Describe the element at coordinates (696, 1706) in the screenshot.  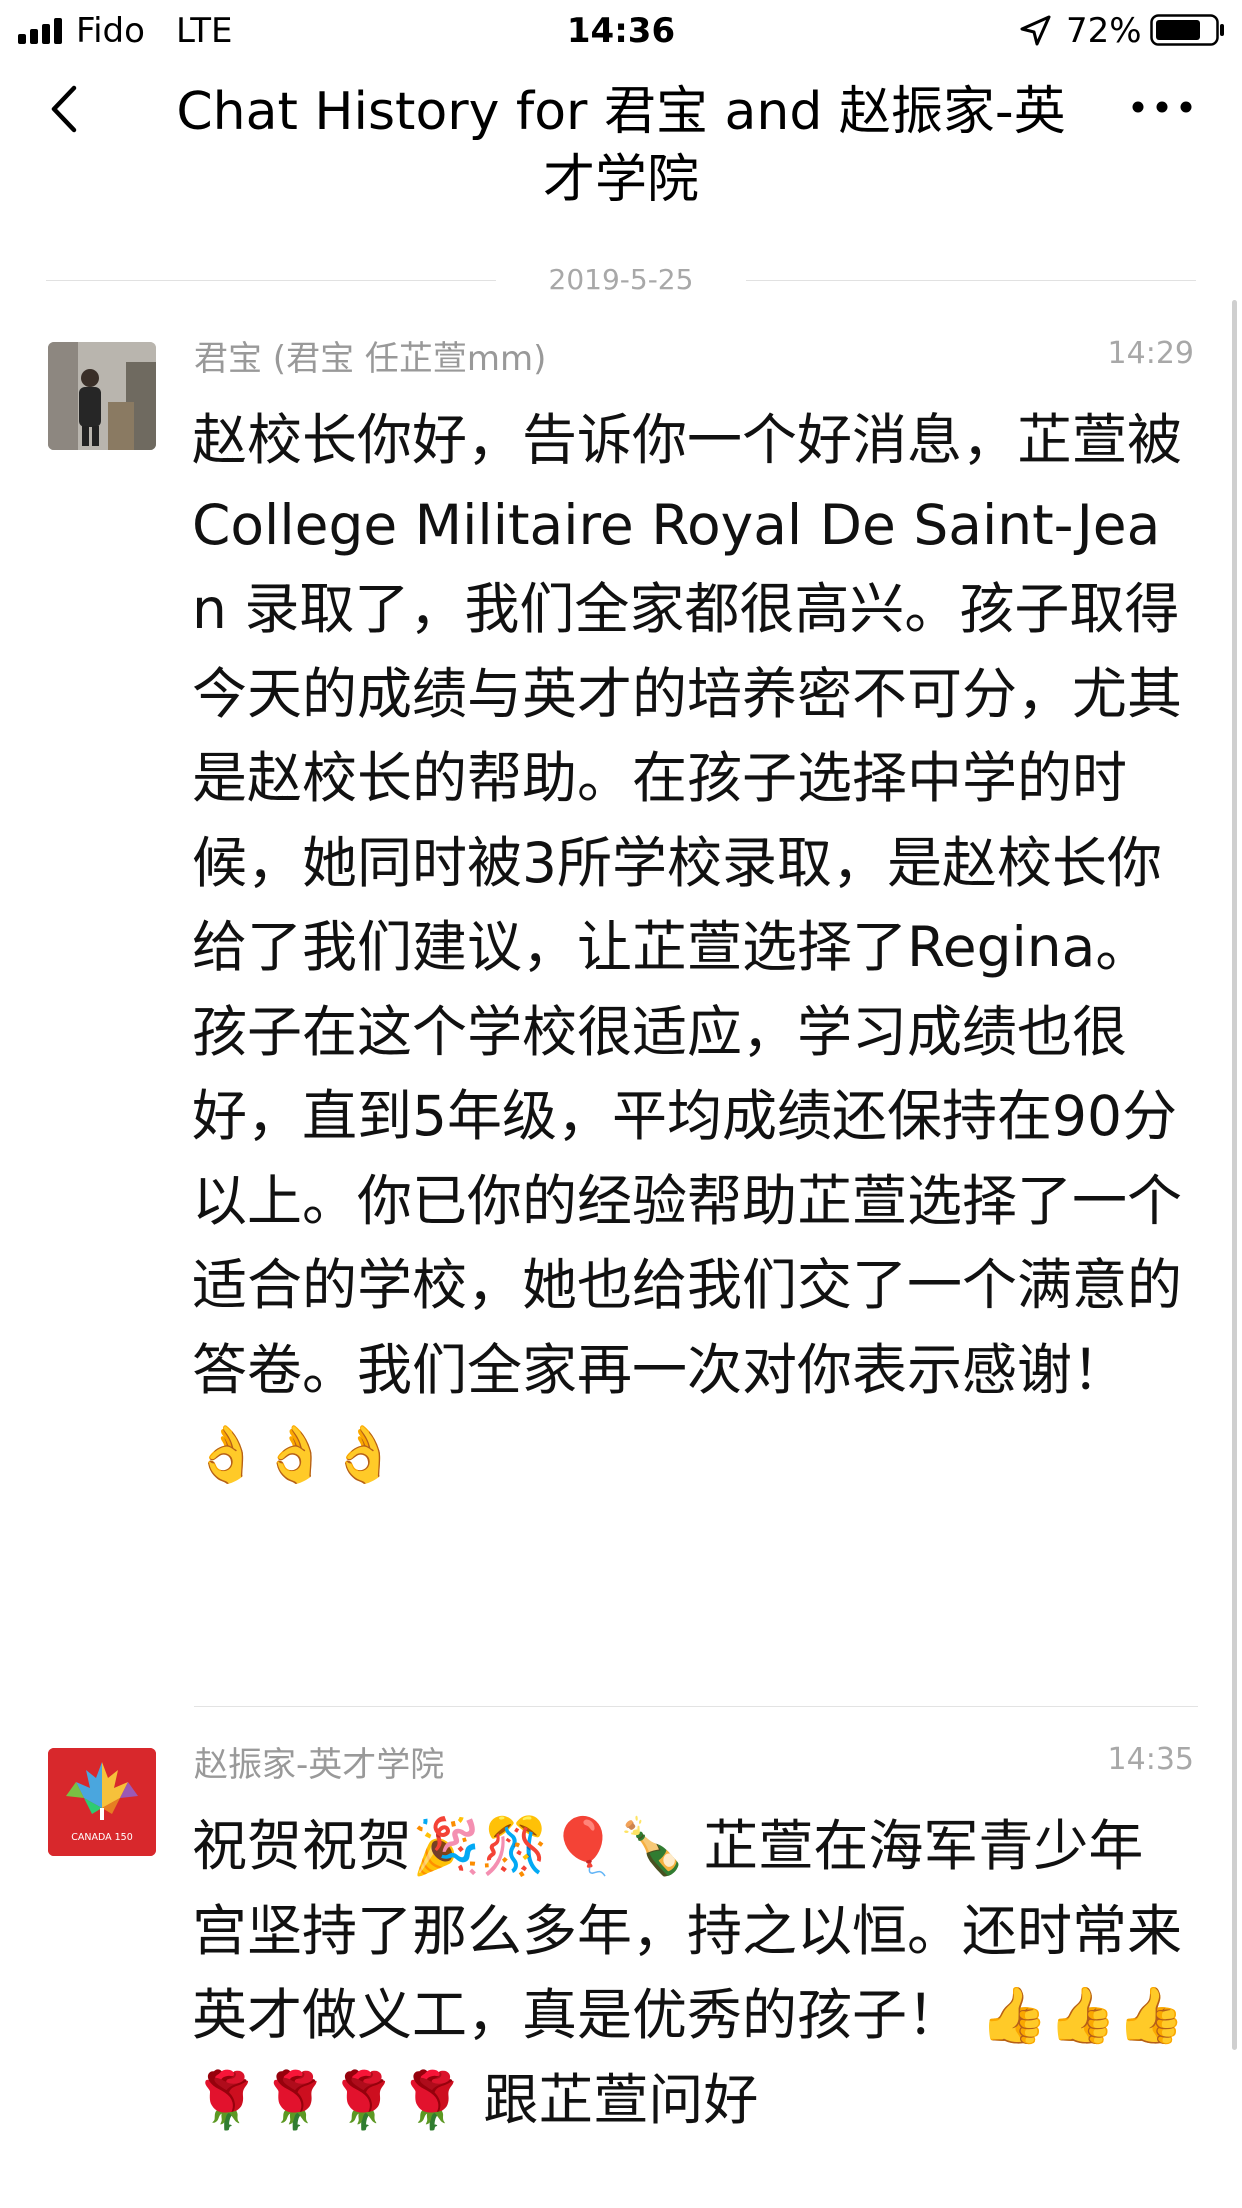
I see `message-divider` at that location.